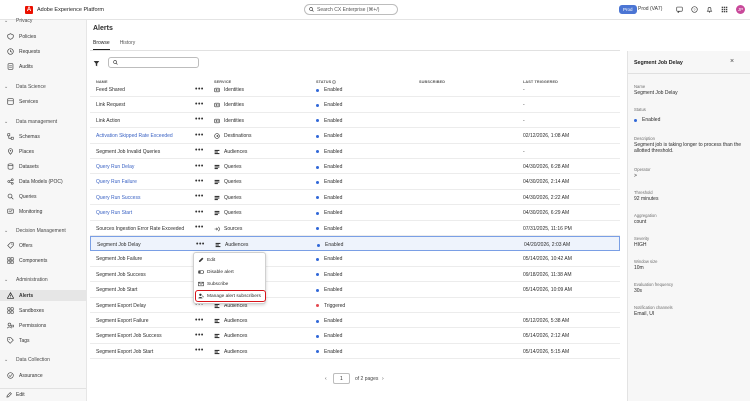  What do you see at coordinates (153, 62) in the screenshot?
I see `alerts-search-input` at bounding box center [153, 62].